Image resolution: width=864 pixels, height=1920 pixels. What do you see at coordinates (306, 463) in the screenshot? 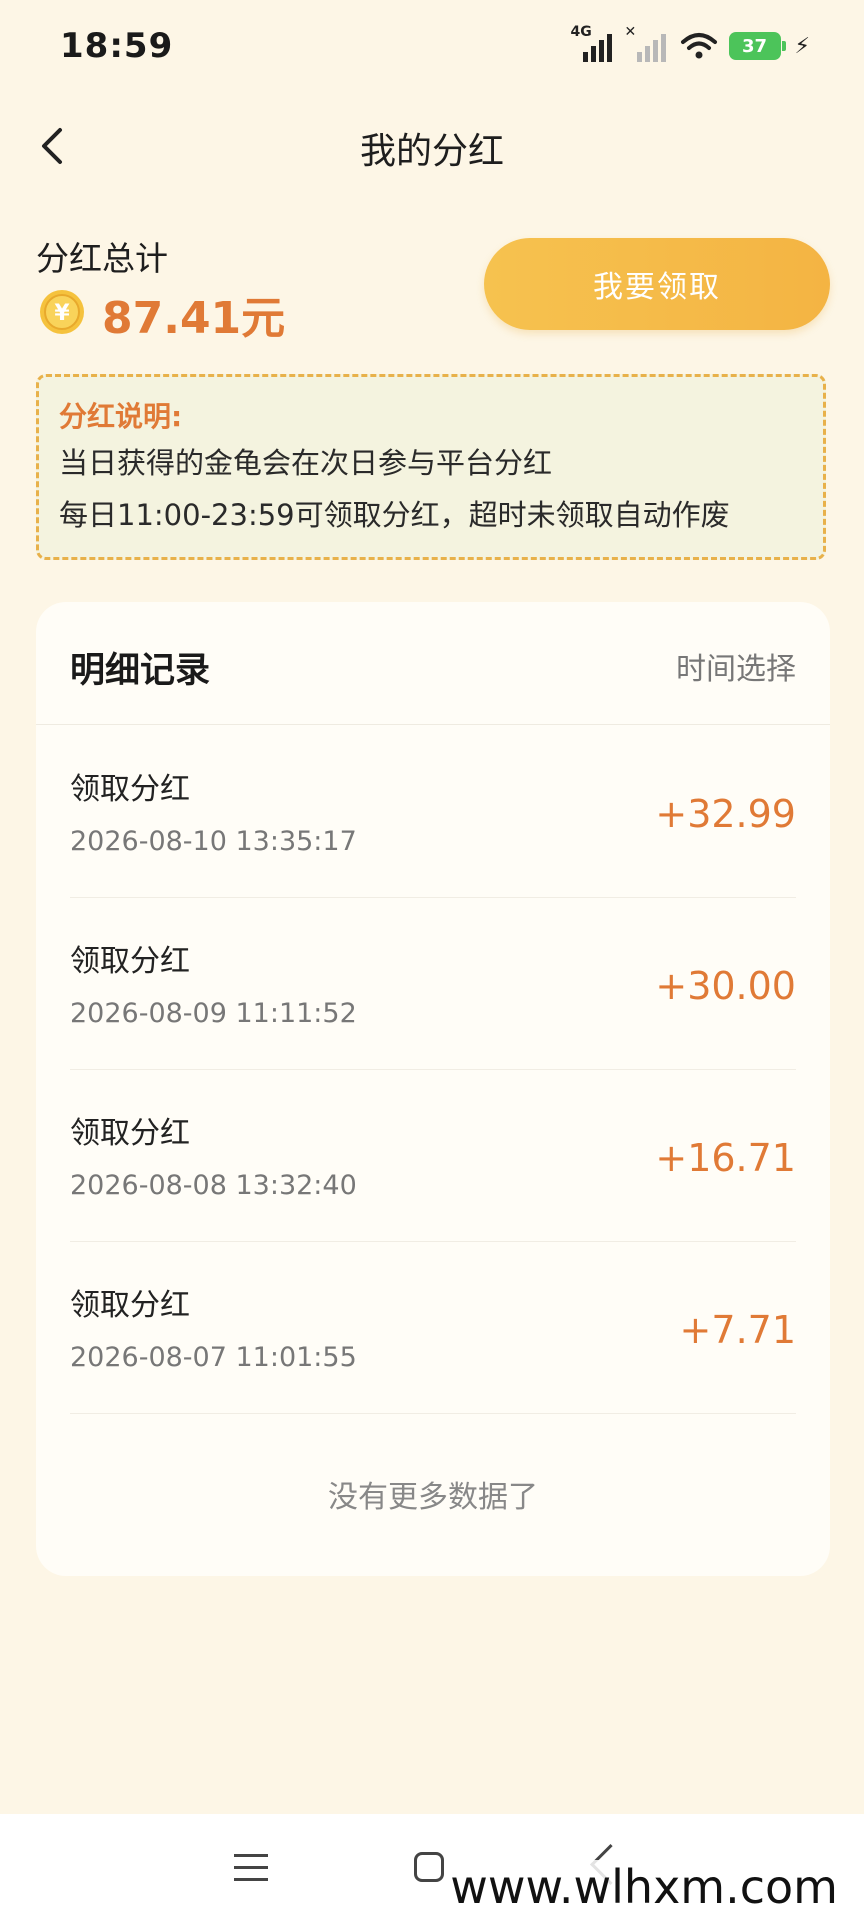
I see `notice-line: 当日获得的金龟会在次日参与平台分红` at bounding box center [306, 463].